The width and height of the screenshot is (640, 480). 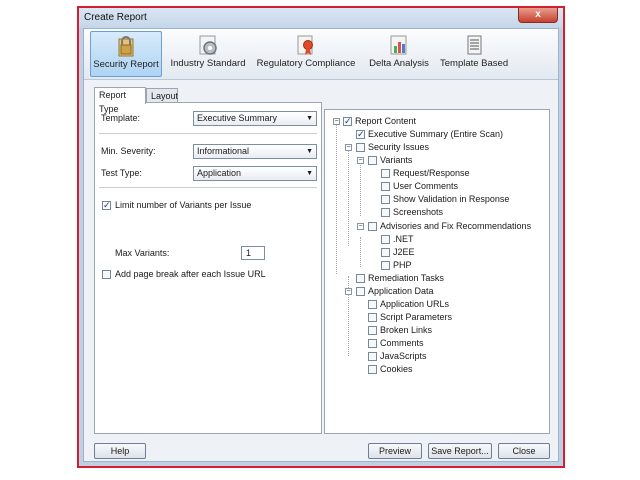 What do you see at coordinates (451, 199) in the screenshot?
I see `tree-item-show-validation: Show Validation in Response` at bounding box center [451, 199].